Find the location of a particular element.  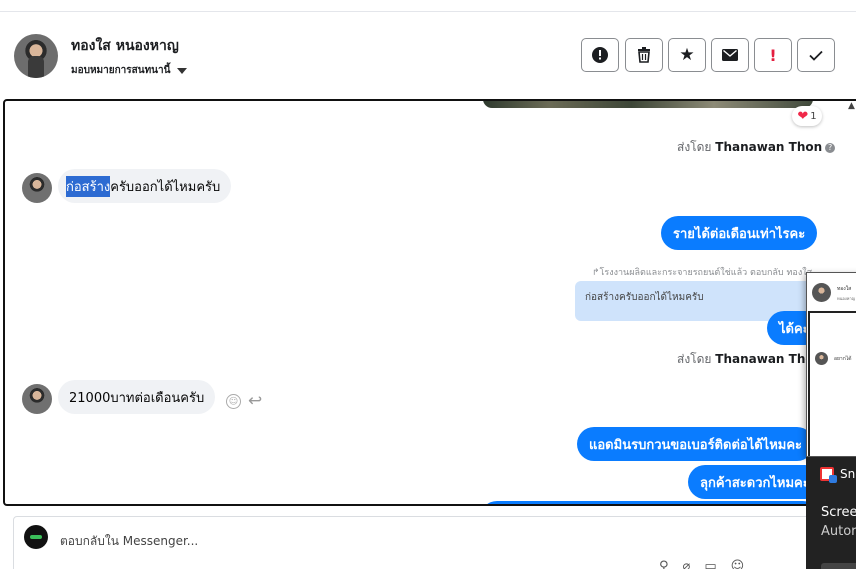

incoming-message: ก่อสร้าง ครับออกได้ไหมครับ is located at coordinates (145, 186).